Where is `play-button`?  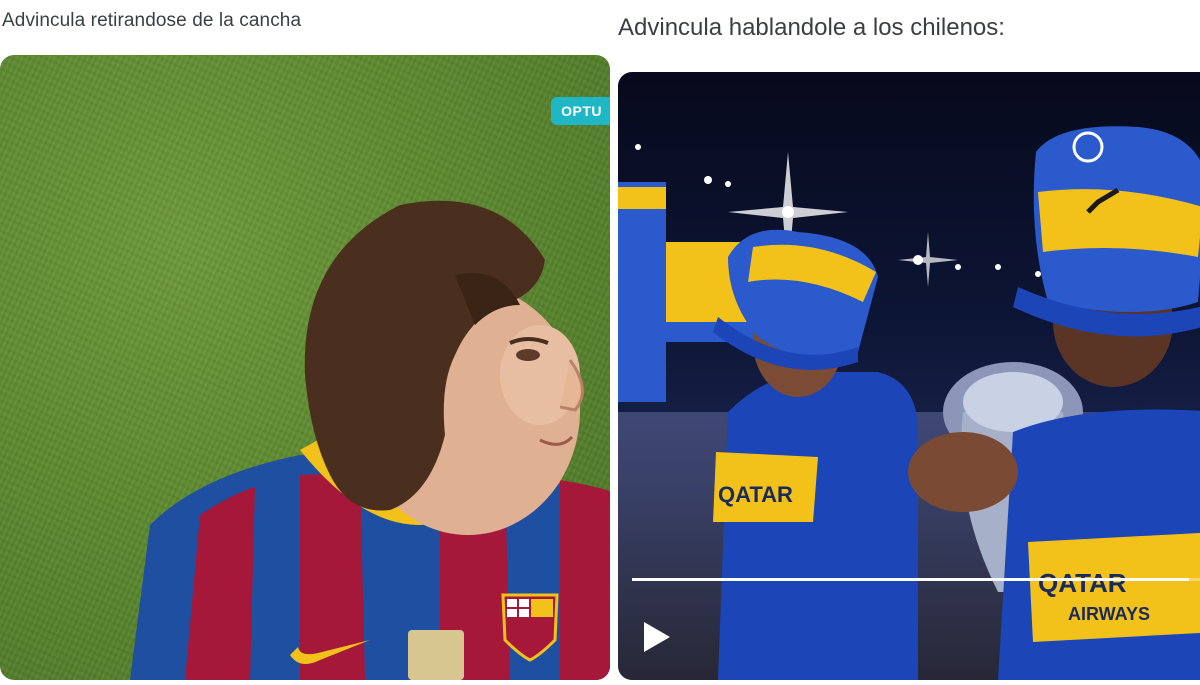 play-button is located at coordinates (657, 637).